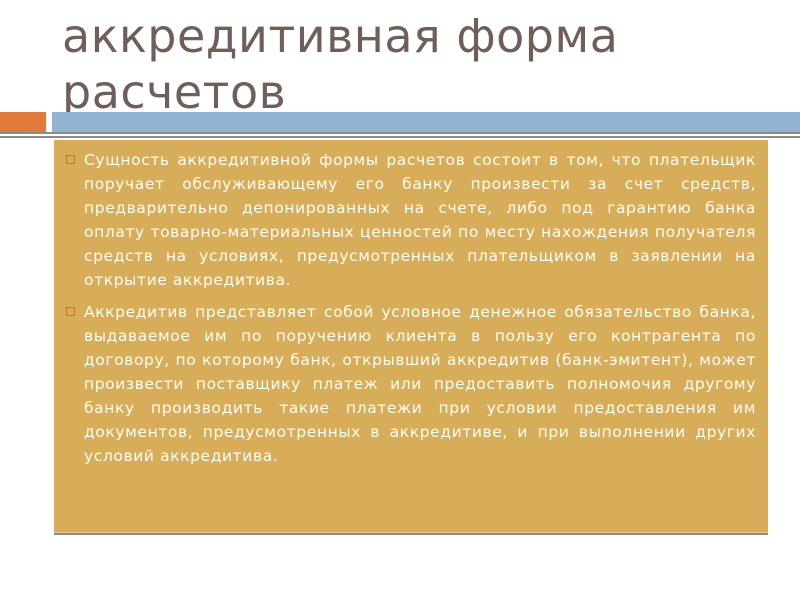 The width and height of the screenshot is (800, 600). Describe the element at coordinates (400, 133) in the screenshot. I see `divider-line-top` at that location.